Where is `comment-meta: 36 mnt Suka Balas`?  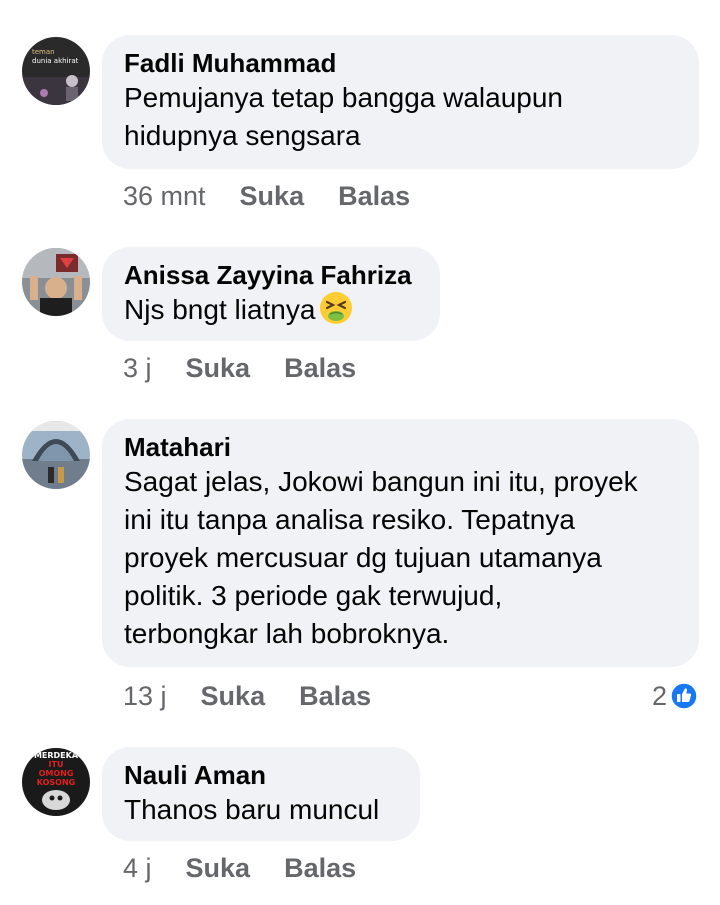 comment-meta: 36 mnt Suka Balas is located at coordinates (266, 196).